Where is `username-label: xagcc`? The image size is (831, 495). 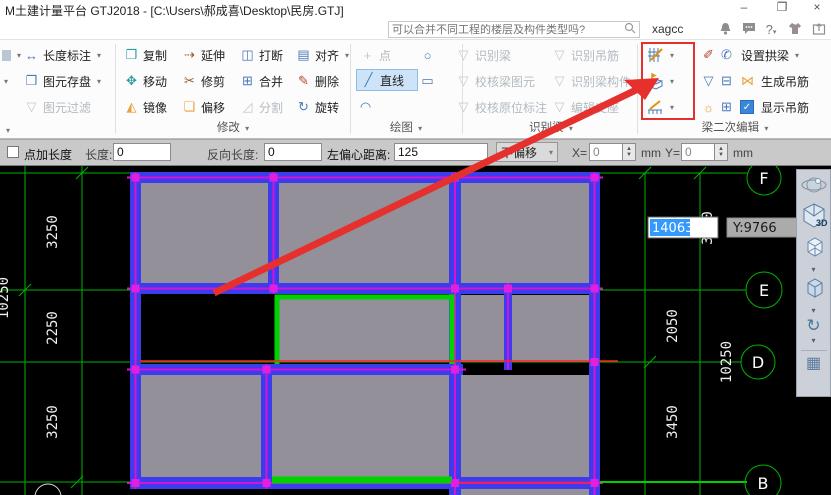 username-label: xagcc is located at coordinates (667, 29).